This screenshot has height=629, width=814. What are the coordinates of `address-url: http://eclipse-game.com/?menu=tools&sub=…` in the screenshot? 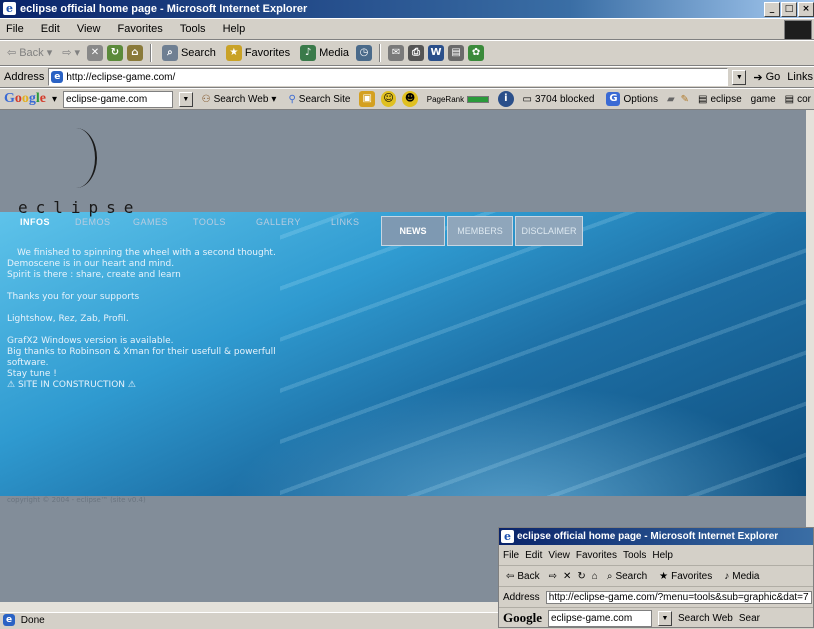 It's located at (678, 597).